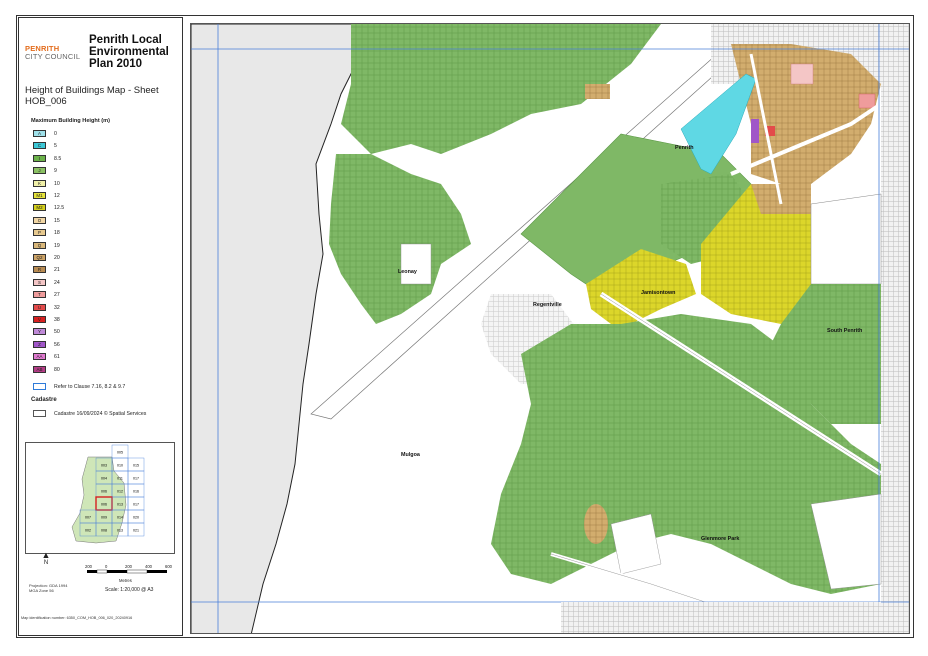 This screenshot has width=928, height=656. Describe the element at coordinates (684, 148) in the screenshot. I see `place-label-penrith: Penrith` at that location.